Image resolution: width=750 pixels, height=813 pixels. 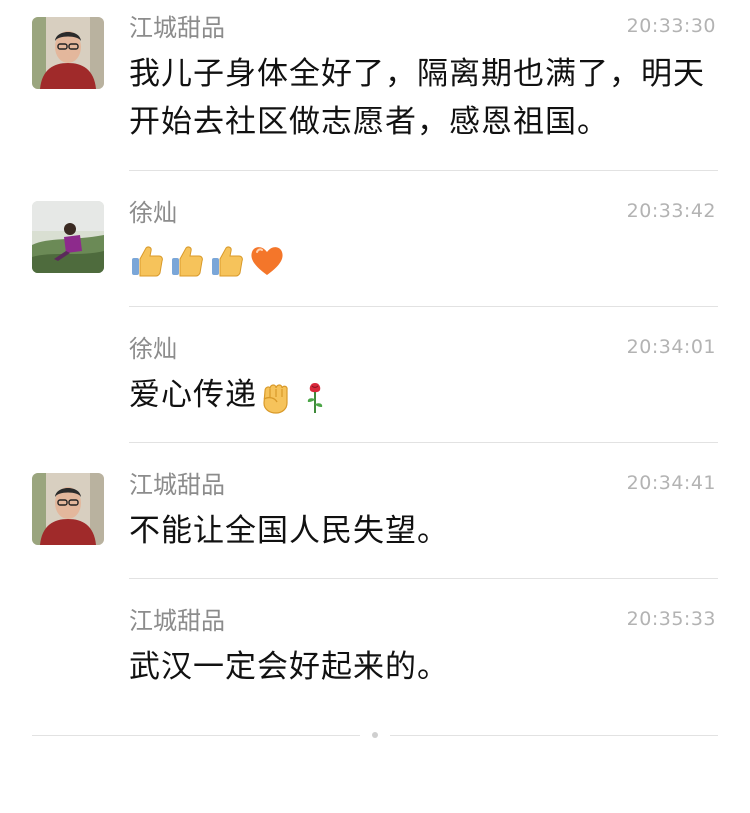 I want to click on message-time: 20:34:41, so click(x=671, y=483).